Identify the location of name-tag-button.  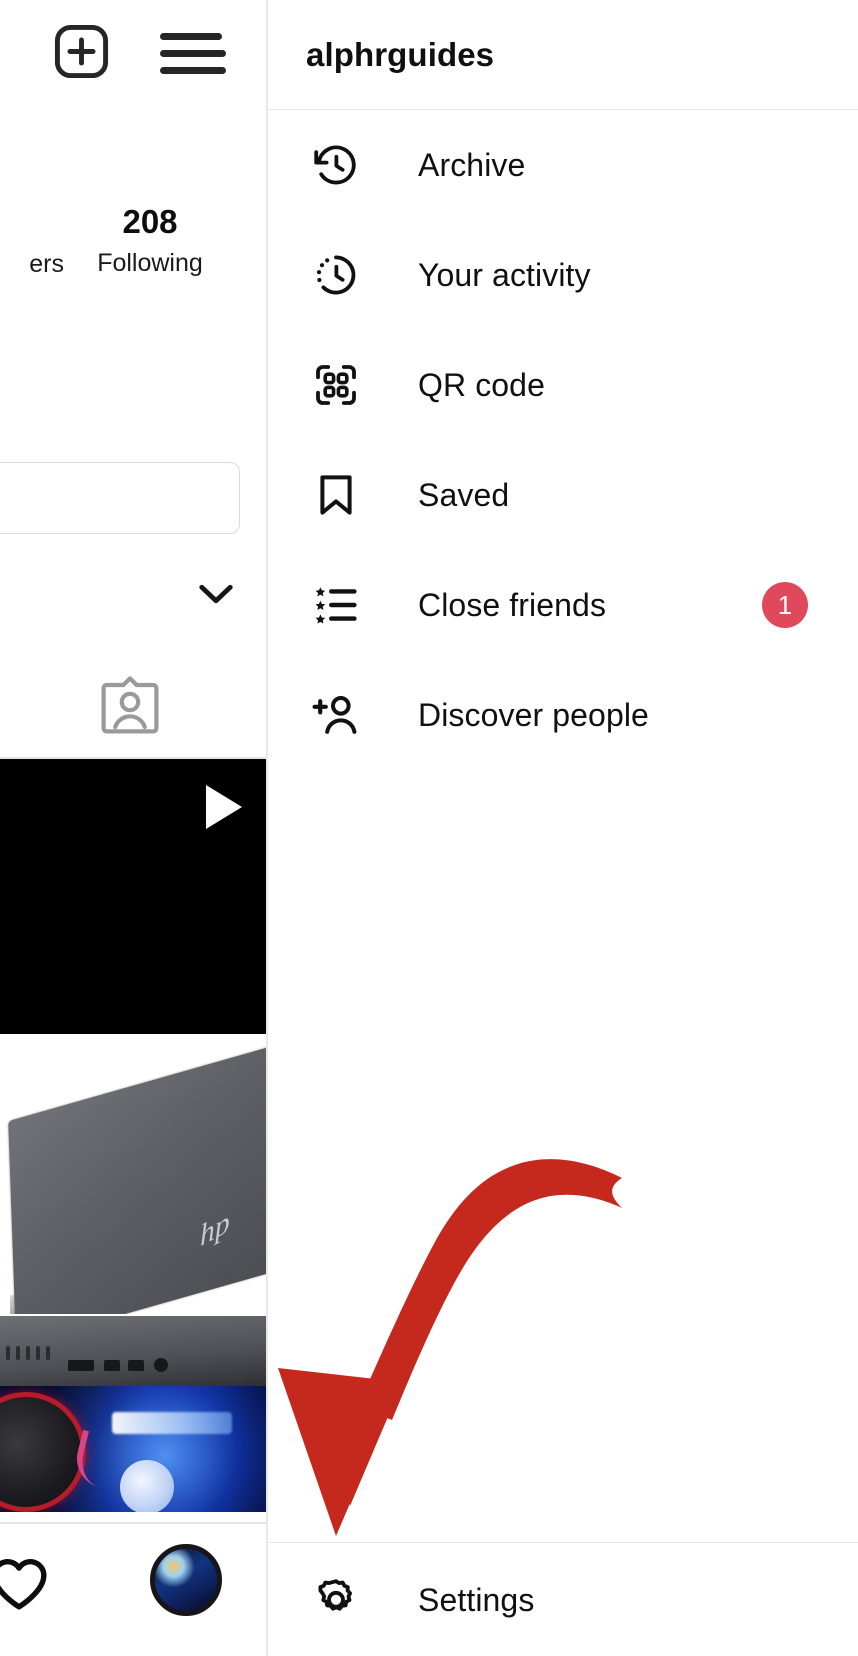
(130, 705).